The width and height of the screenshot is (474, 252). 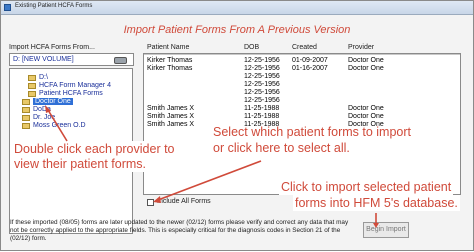 What do you see at coordinates (304, 47) in the screenshot?
I see `col-header-created: Created` at bounding box center [304, 47].